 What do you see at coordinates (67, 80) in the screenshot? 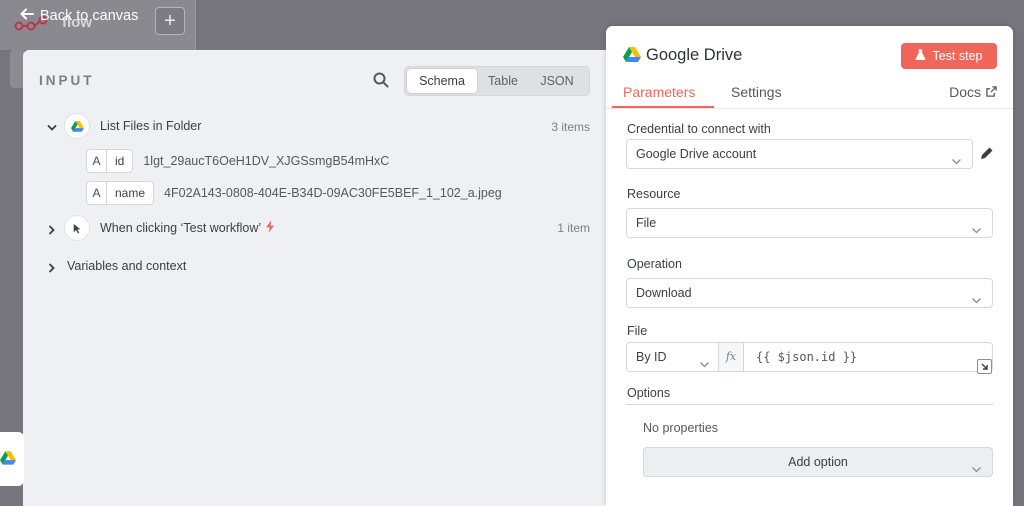
I see `input-title: INPUT` at bounding box center [67, 80].